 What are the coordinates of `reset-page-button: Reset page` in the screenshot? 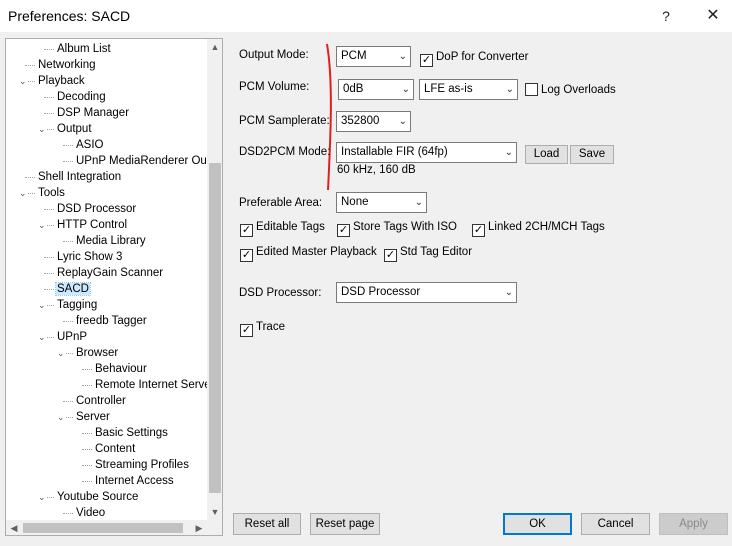 It's located at (345, 524).